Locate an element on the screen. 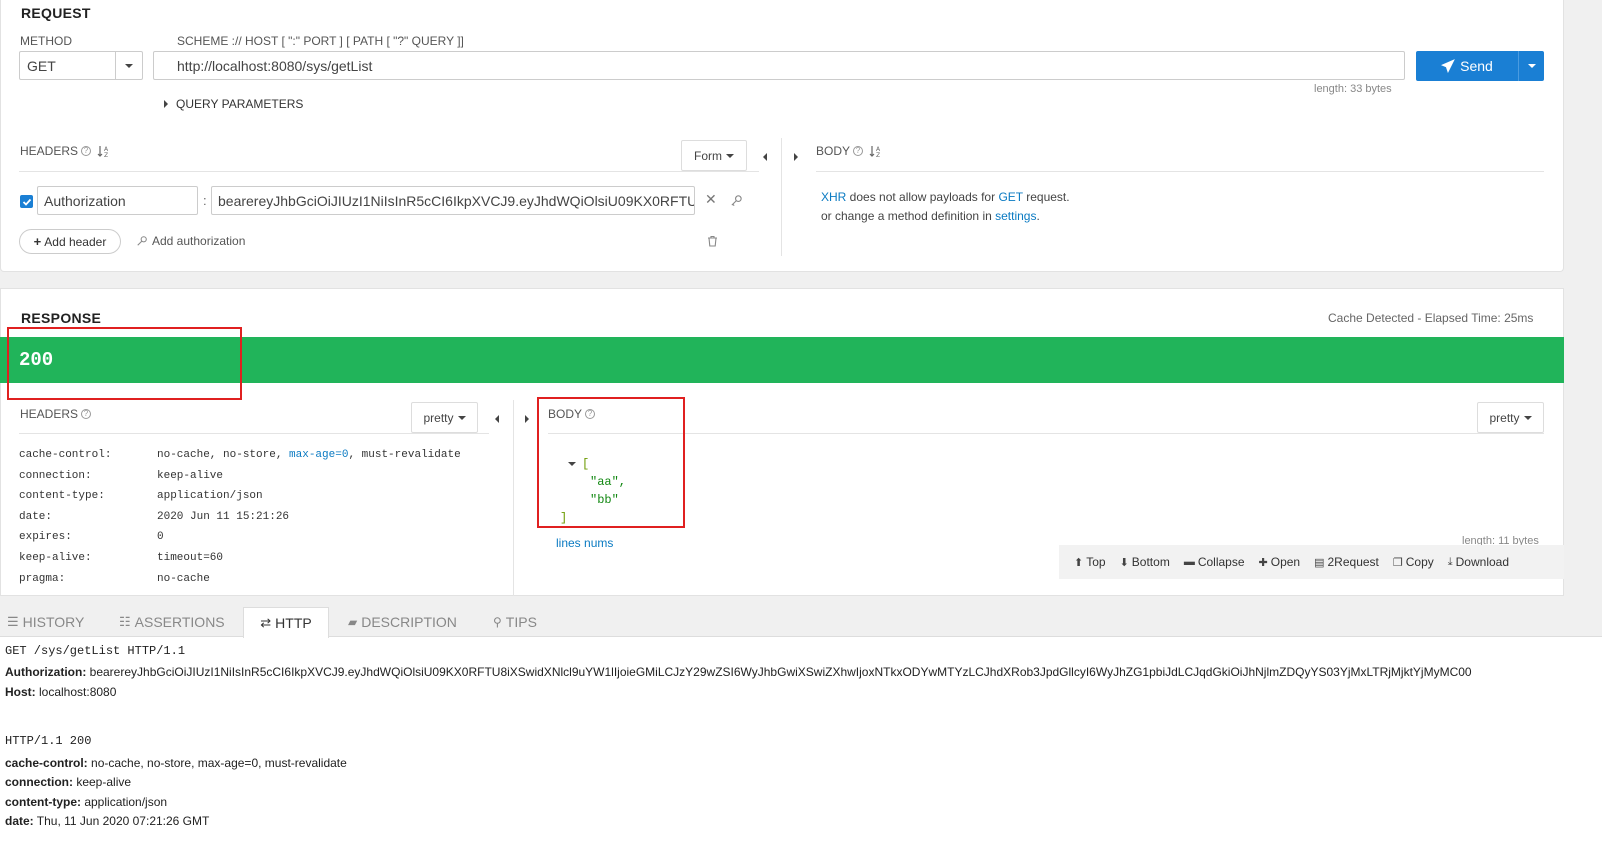 The height and width of the screenshot is (850, 1602). query-parameters-toggle: QUERY PARAMETERS is located at coordinates (233, 104).